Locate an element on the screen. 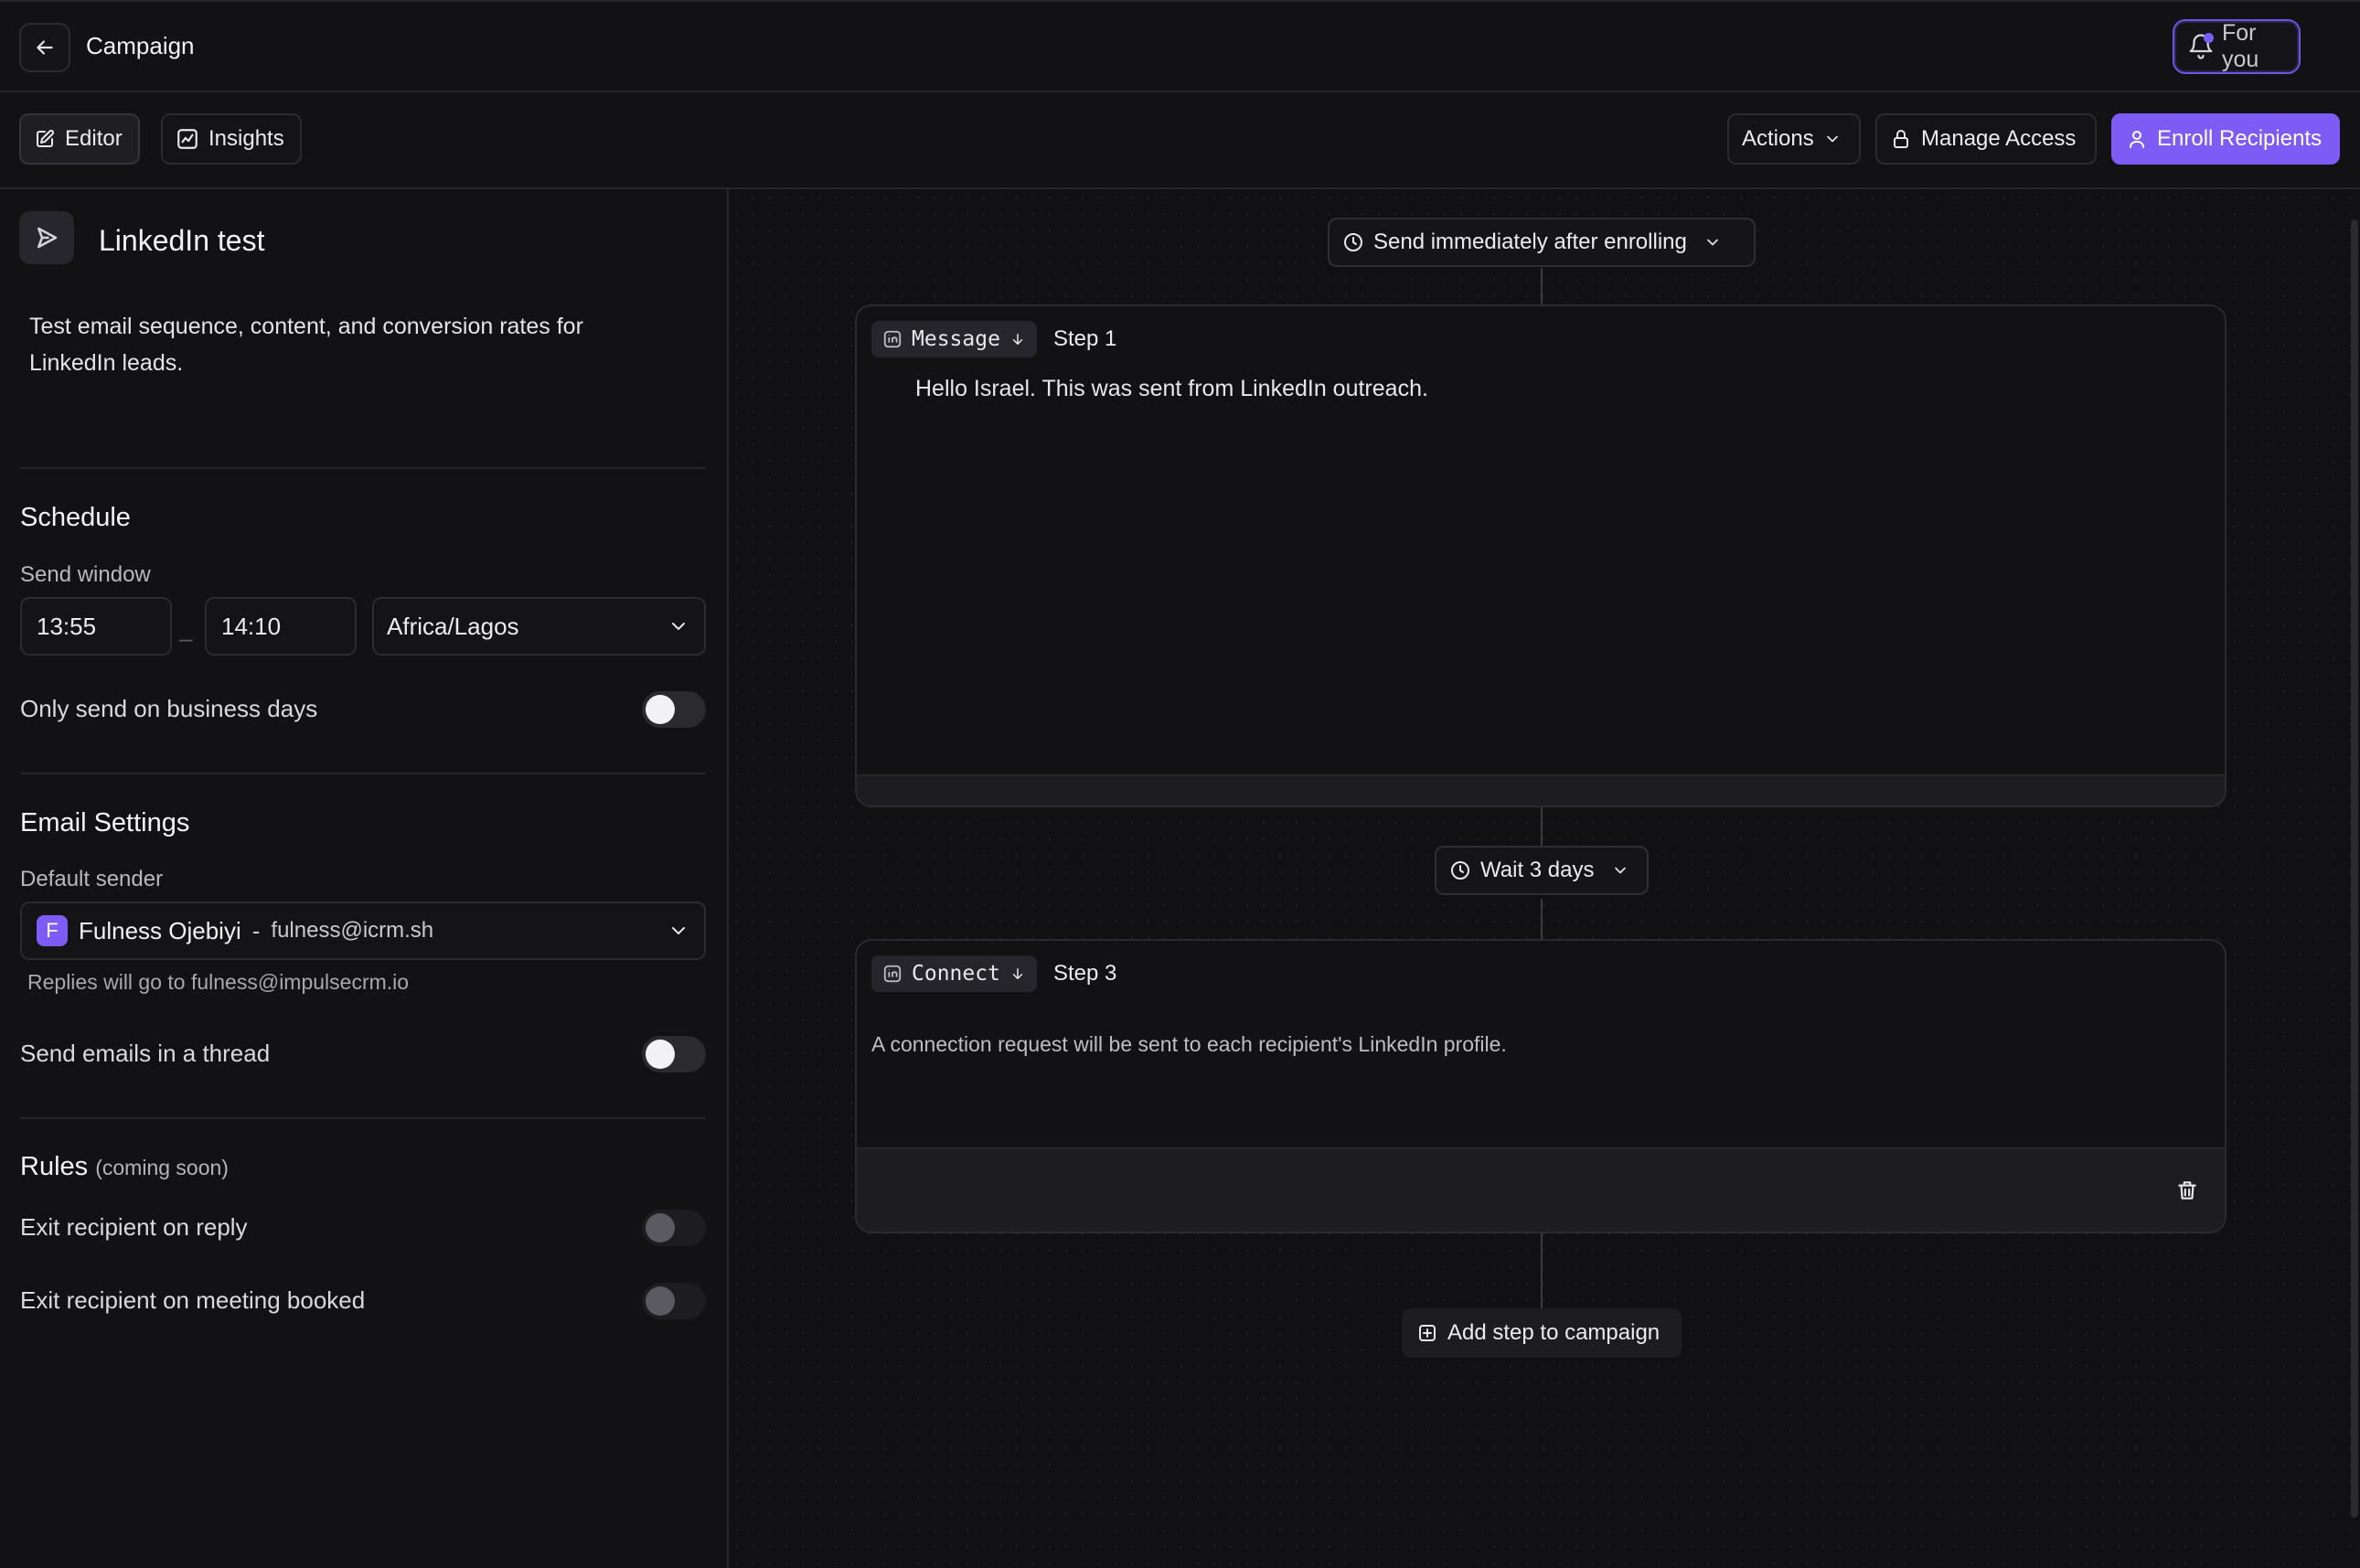 The image size is (2360, 1568). tab-insights: Insights is located at coordinates (231, 139).